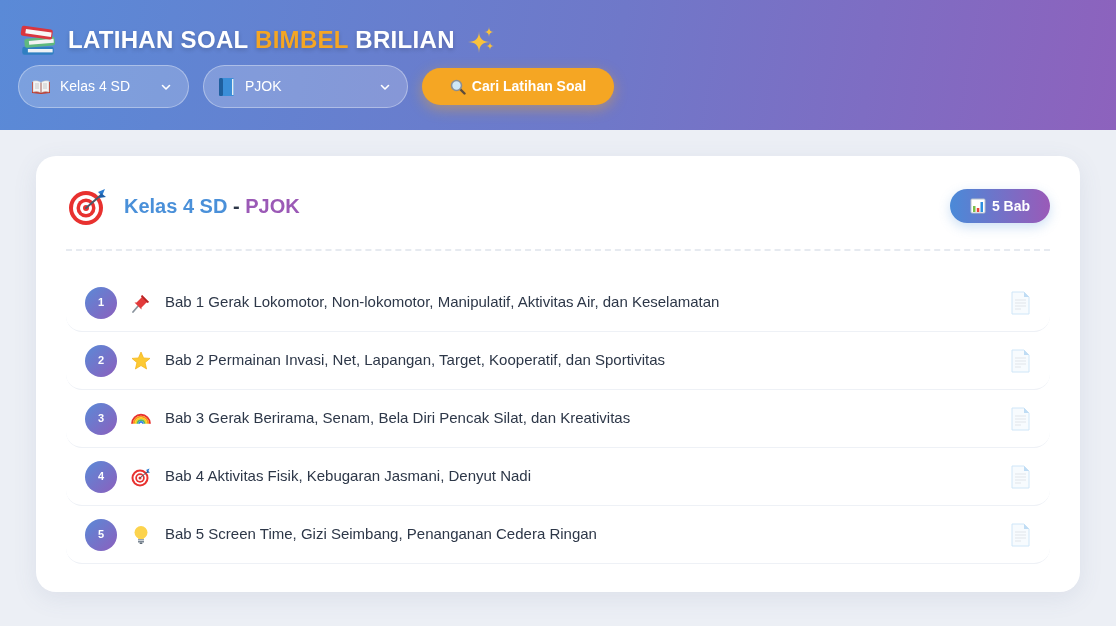  Describe the element at coordinates (457, 86) in the screenshot. I see `search-icon` at that location.